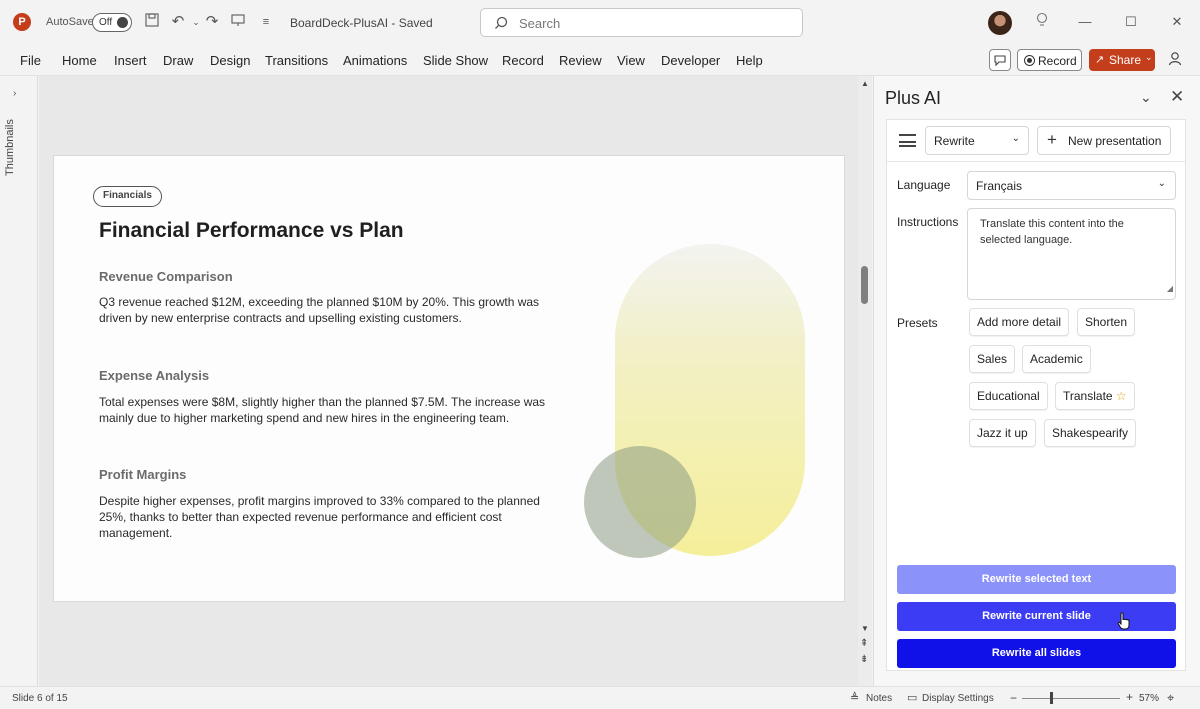 The height and width of the screenshot is (709, 1200). What do you see at coordinates (1036, 616) in the screenshot?
I see `rewrite-current-slide-button: Rewrite current slide` at bounding box center [1036, 616].